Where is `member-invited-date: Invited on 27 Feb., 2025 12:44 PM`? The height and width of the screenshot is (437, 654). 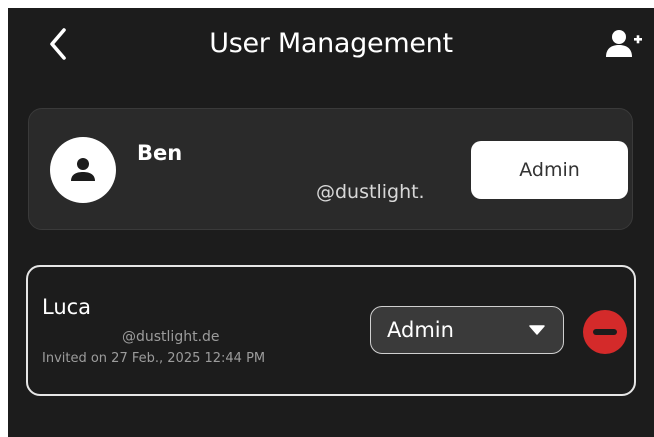 member-invited-date: Invited on 27 Feb., 2025 12:44 PM is located at coordinates (154, 358).